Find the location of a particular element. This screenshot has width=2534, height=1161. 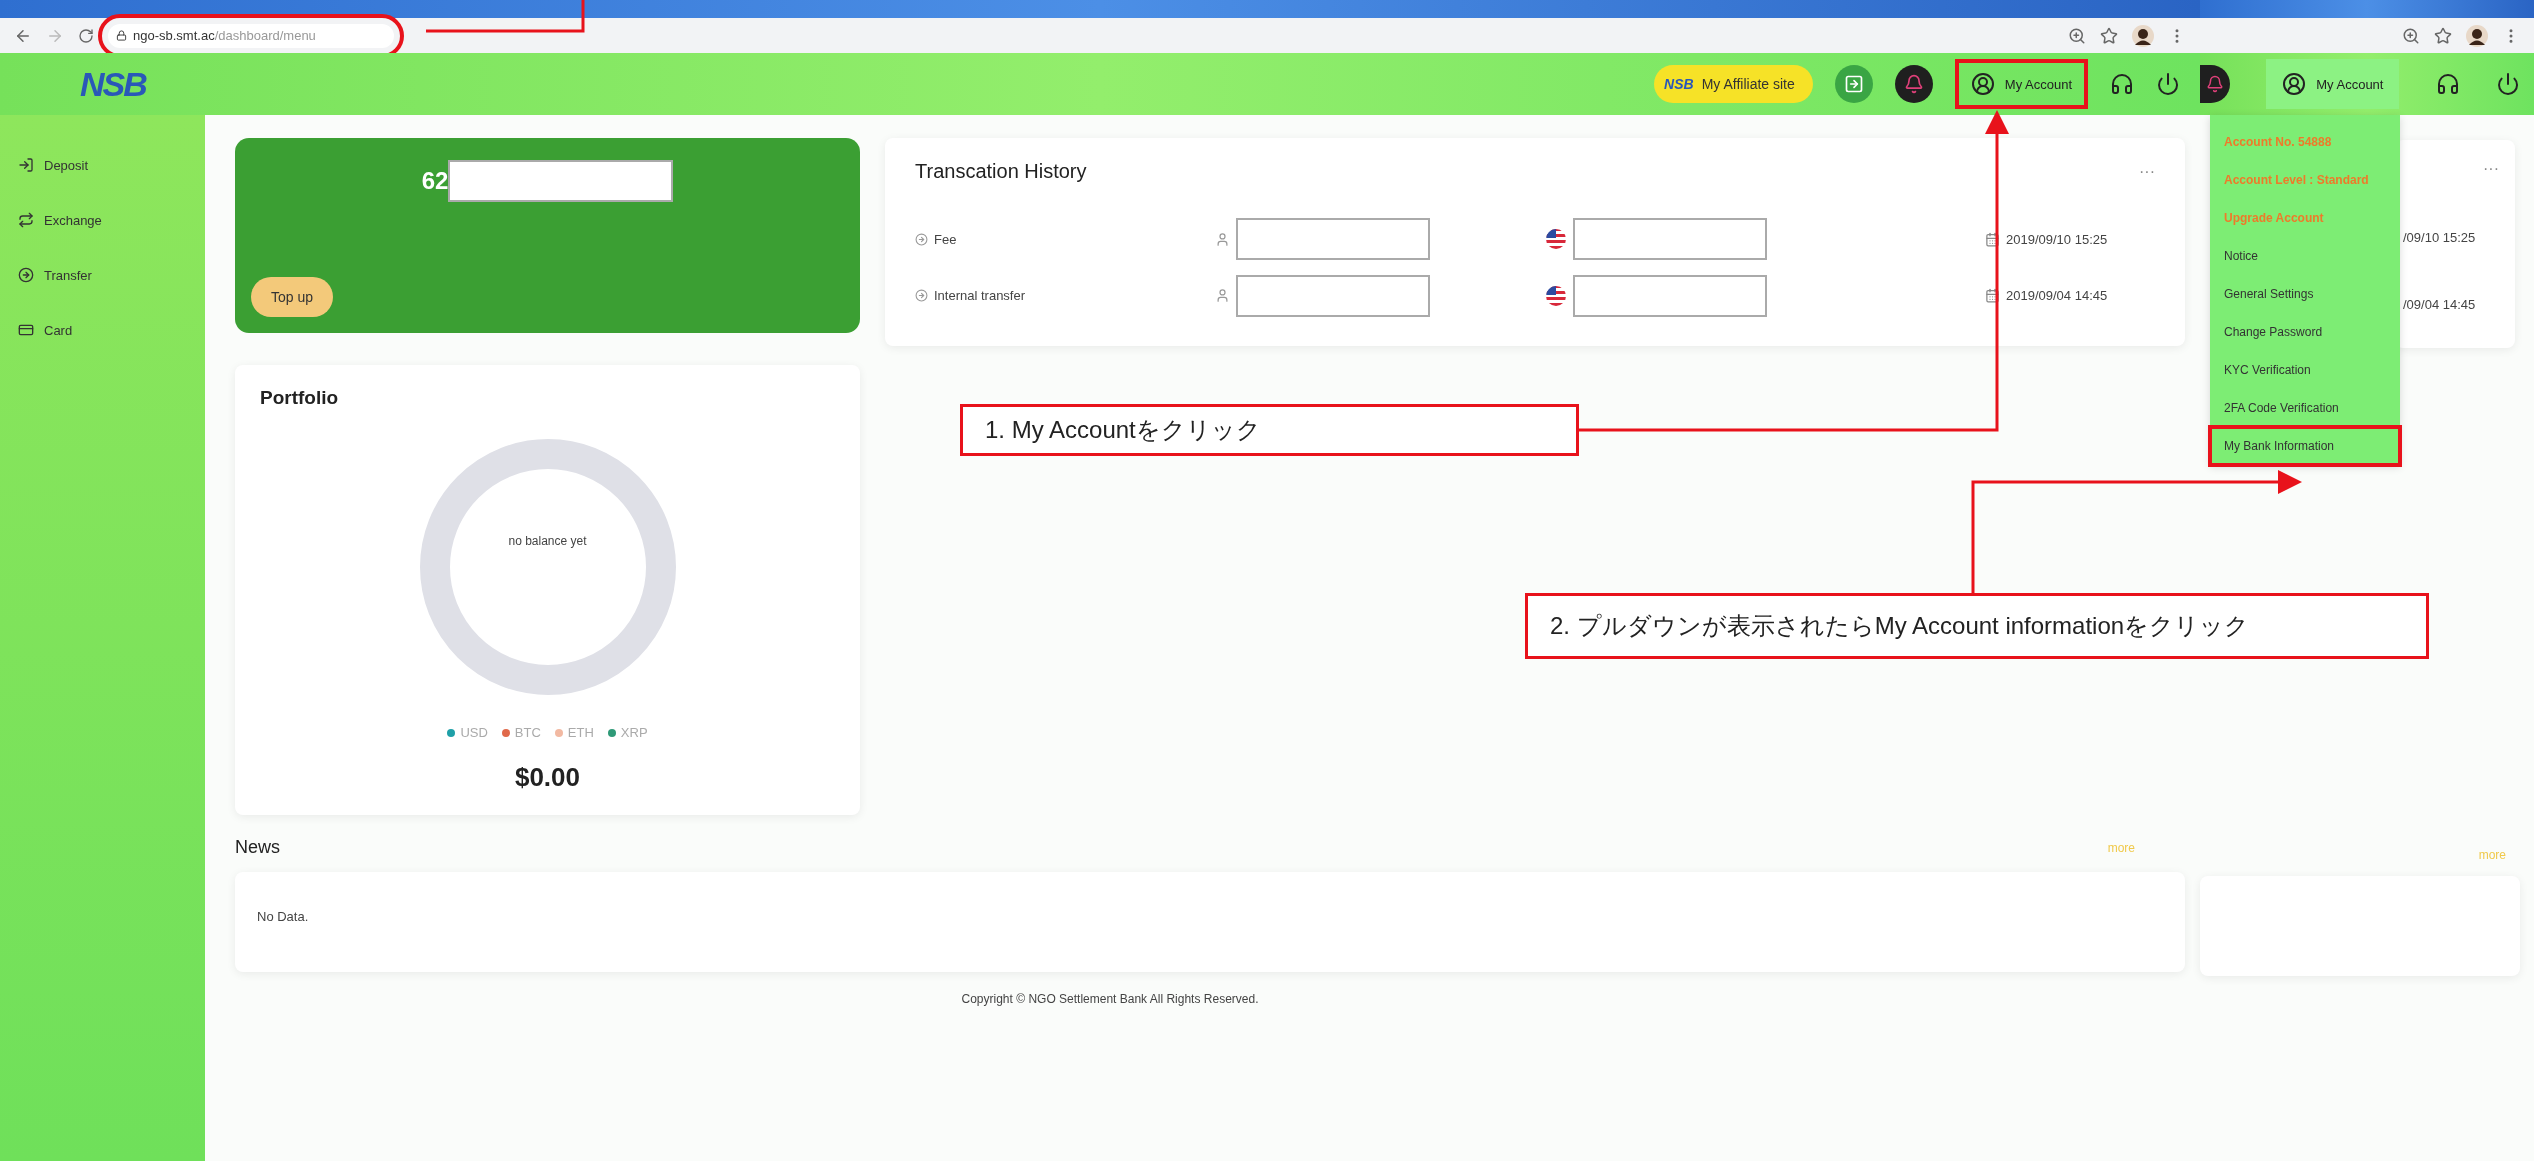

copyright-text: Copyright © NGO Settlement Bank All Rights Reserved. is located at coordinates (1110, 999).